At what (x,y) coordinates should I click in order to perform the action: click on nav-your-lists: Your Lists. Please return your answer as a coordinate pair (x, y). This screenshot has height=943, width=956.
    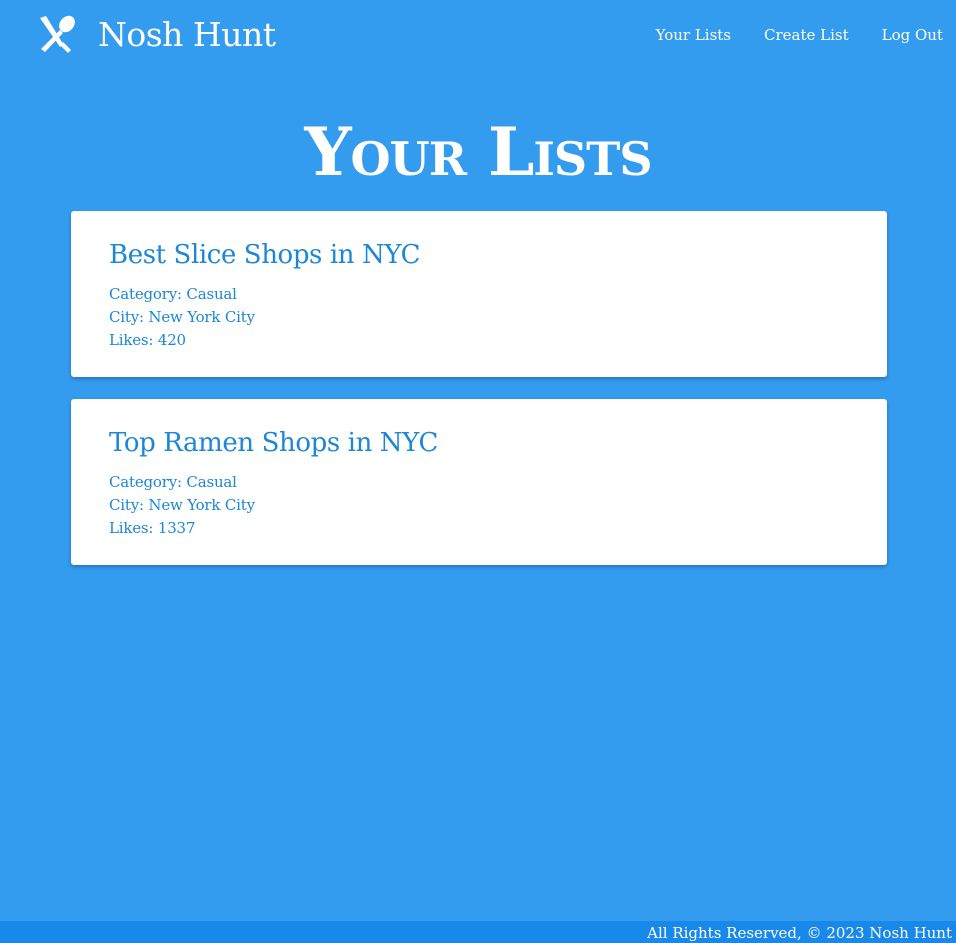
    Looking at the image, I should click on (693, 35).